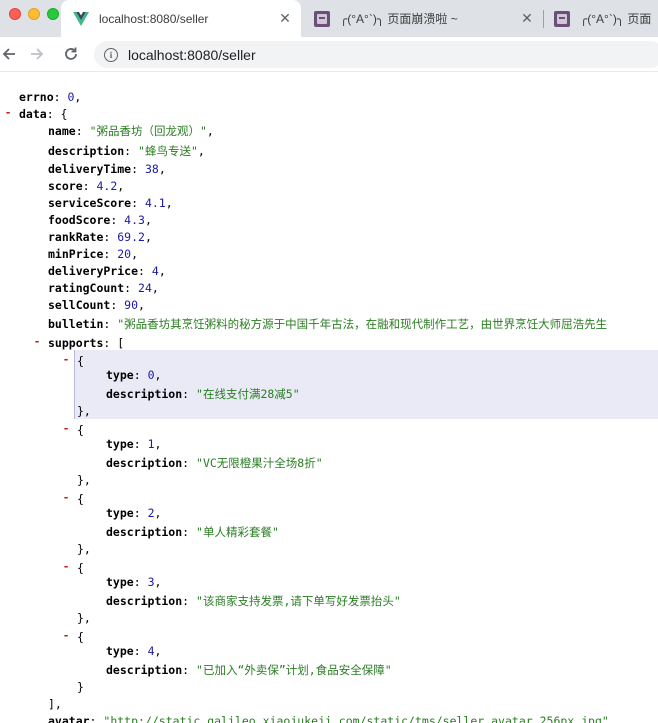 The image size is (658, 723). What do you see at coordinates (154, 18) in the screenshot?
I see `tab-title: localhost:8080/seller` at bounding box center [154, 18].